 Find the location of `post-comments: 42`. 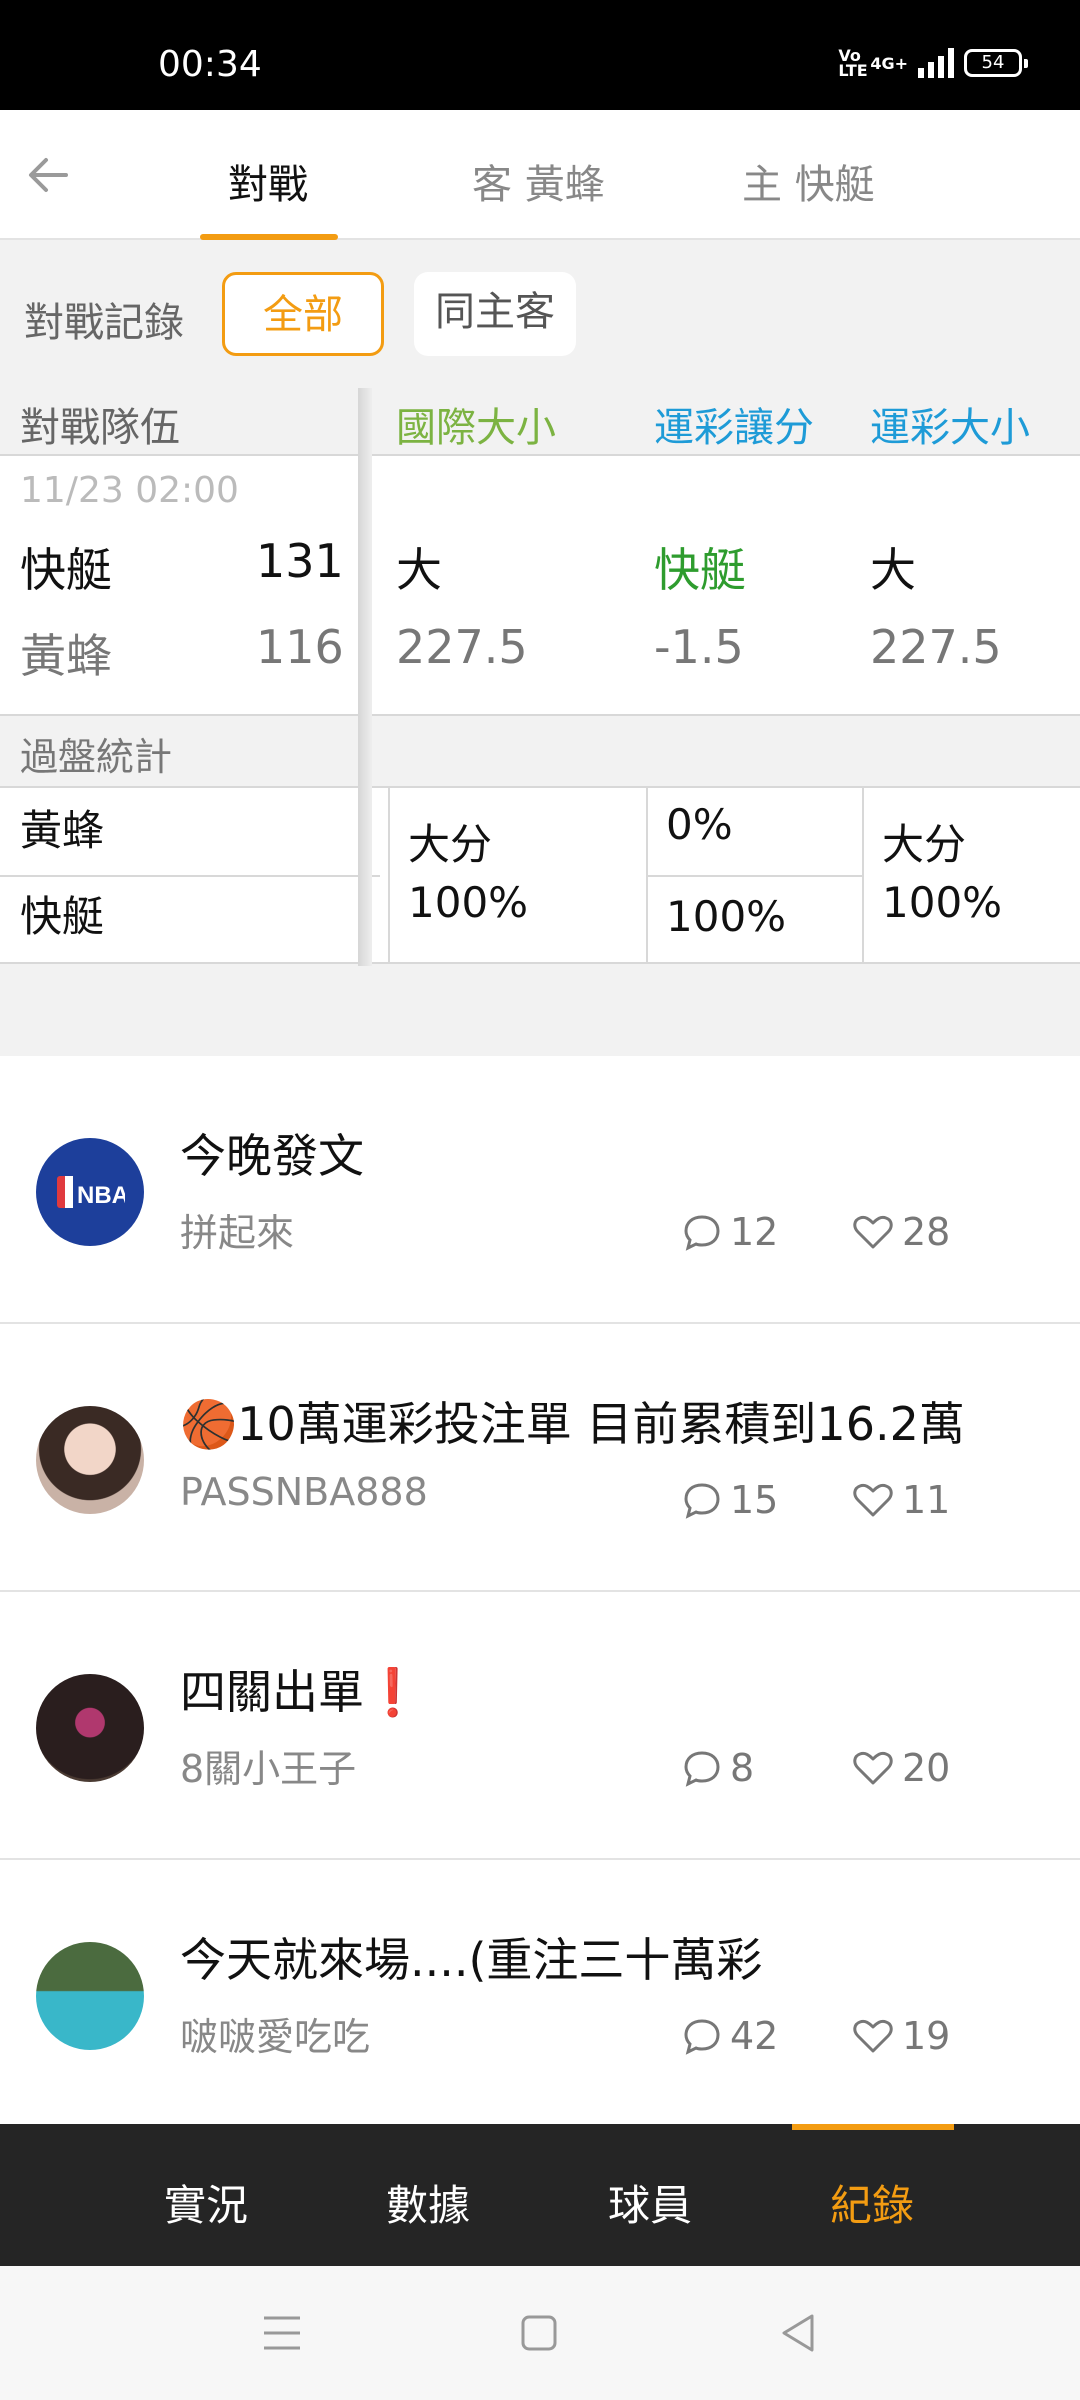

post-comments: 42 is located at coordinates (730, 2036).